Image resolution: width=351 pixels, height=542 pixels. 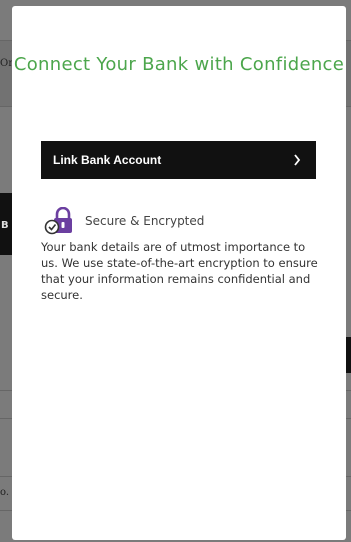 What do you see at coordinates (297, 160) in the screenshot?
I see `chevron-right-icon` at bounding box center [297, 160].